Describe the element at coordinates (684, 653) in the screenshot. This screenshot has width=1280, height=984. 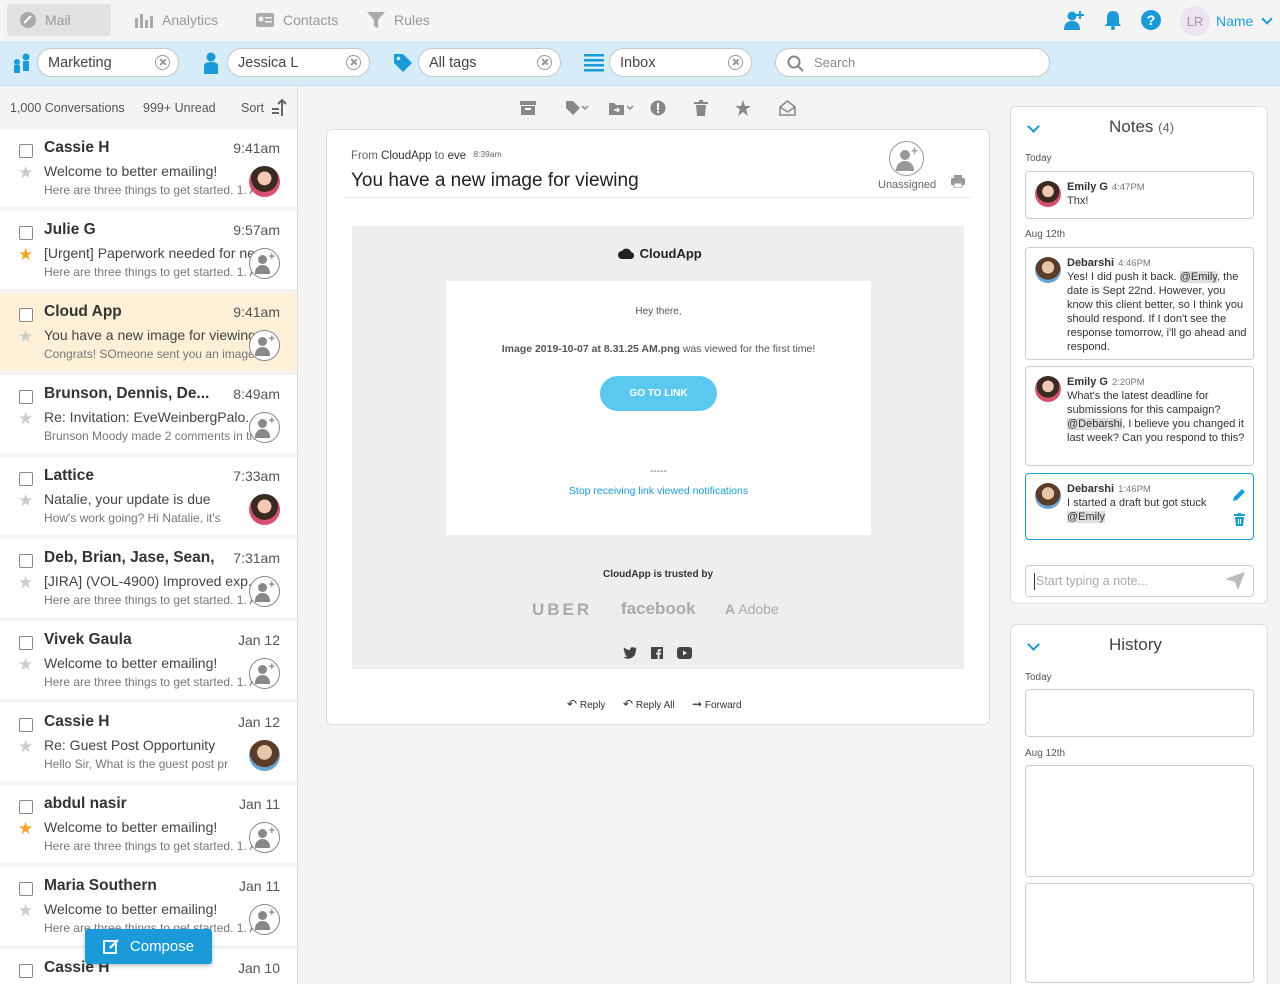
I see `youtube-icon` at that location.